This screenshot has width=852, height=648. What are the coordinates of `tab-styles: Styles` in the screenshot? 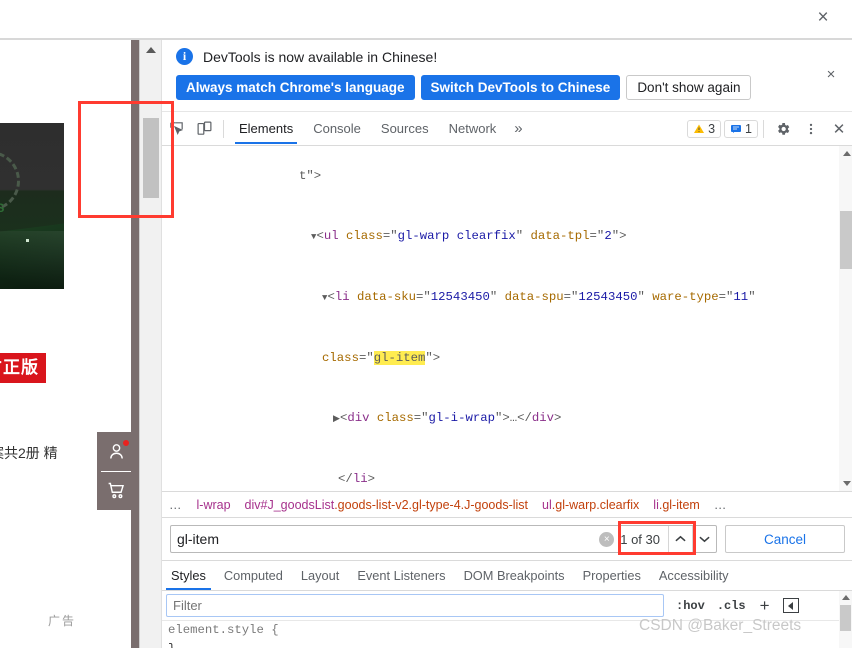 It's located at (188, 576).